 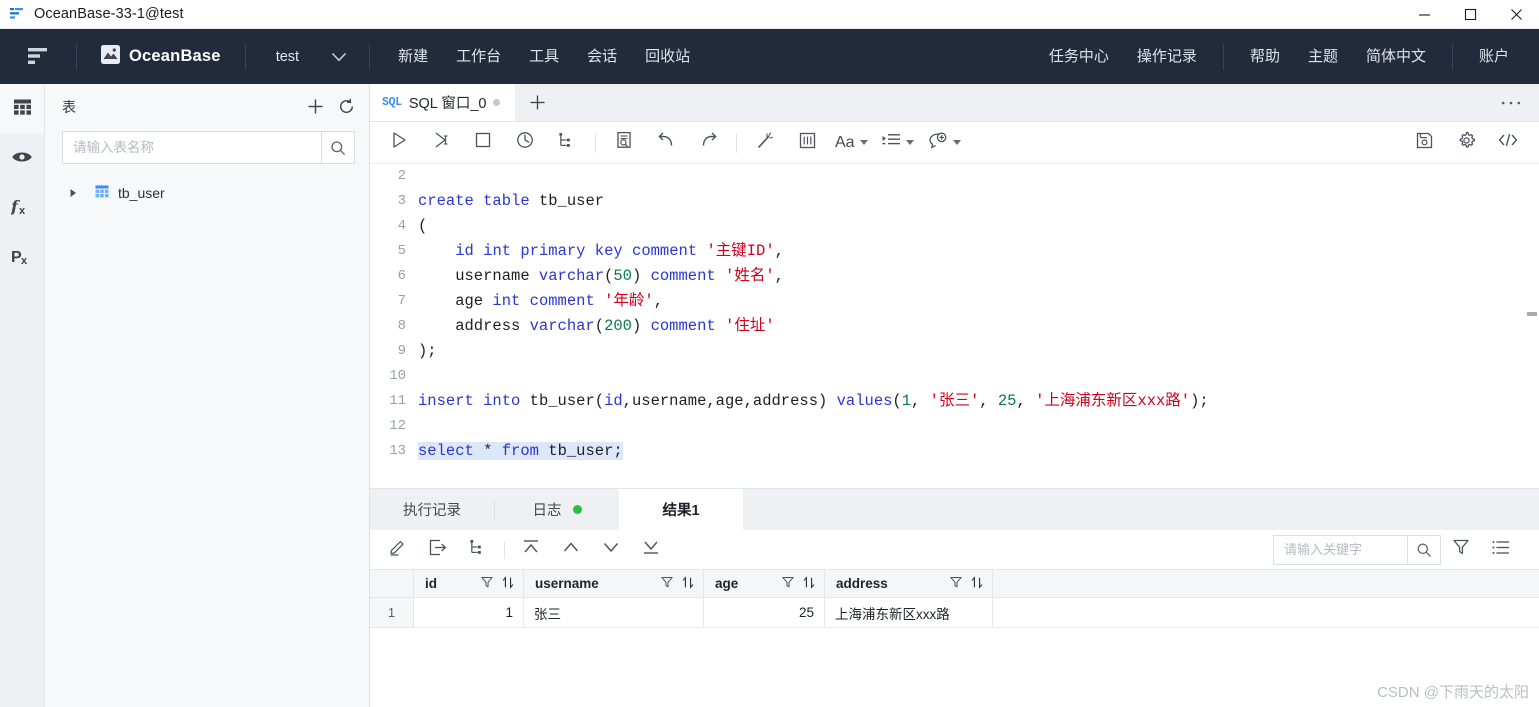 What do you see at coordinates (346, 106) in the screenshot?
I see `refresh-icon` at bounding box center [346, 106].